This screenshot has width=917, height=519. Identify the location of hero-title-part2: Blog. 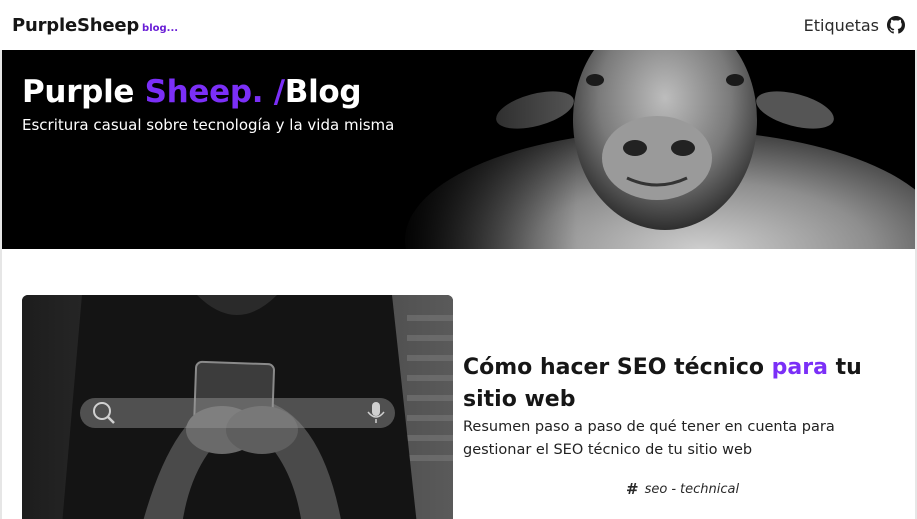
(323, 92).